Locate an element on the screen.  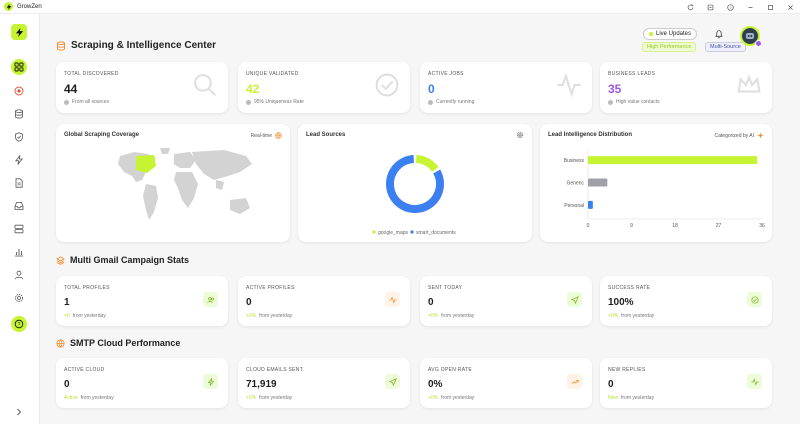
legend-label: google_maps is located at coordinates (393, 233).